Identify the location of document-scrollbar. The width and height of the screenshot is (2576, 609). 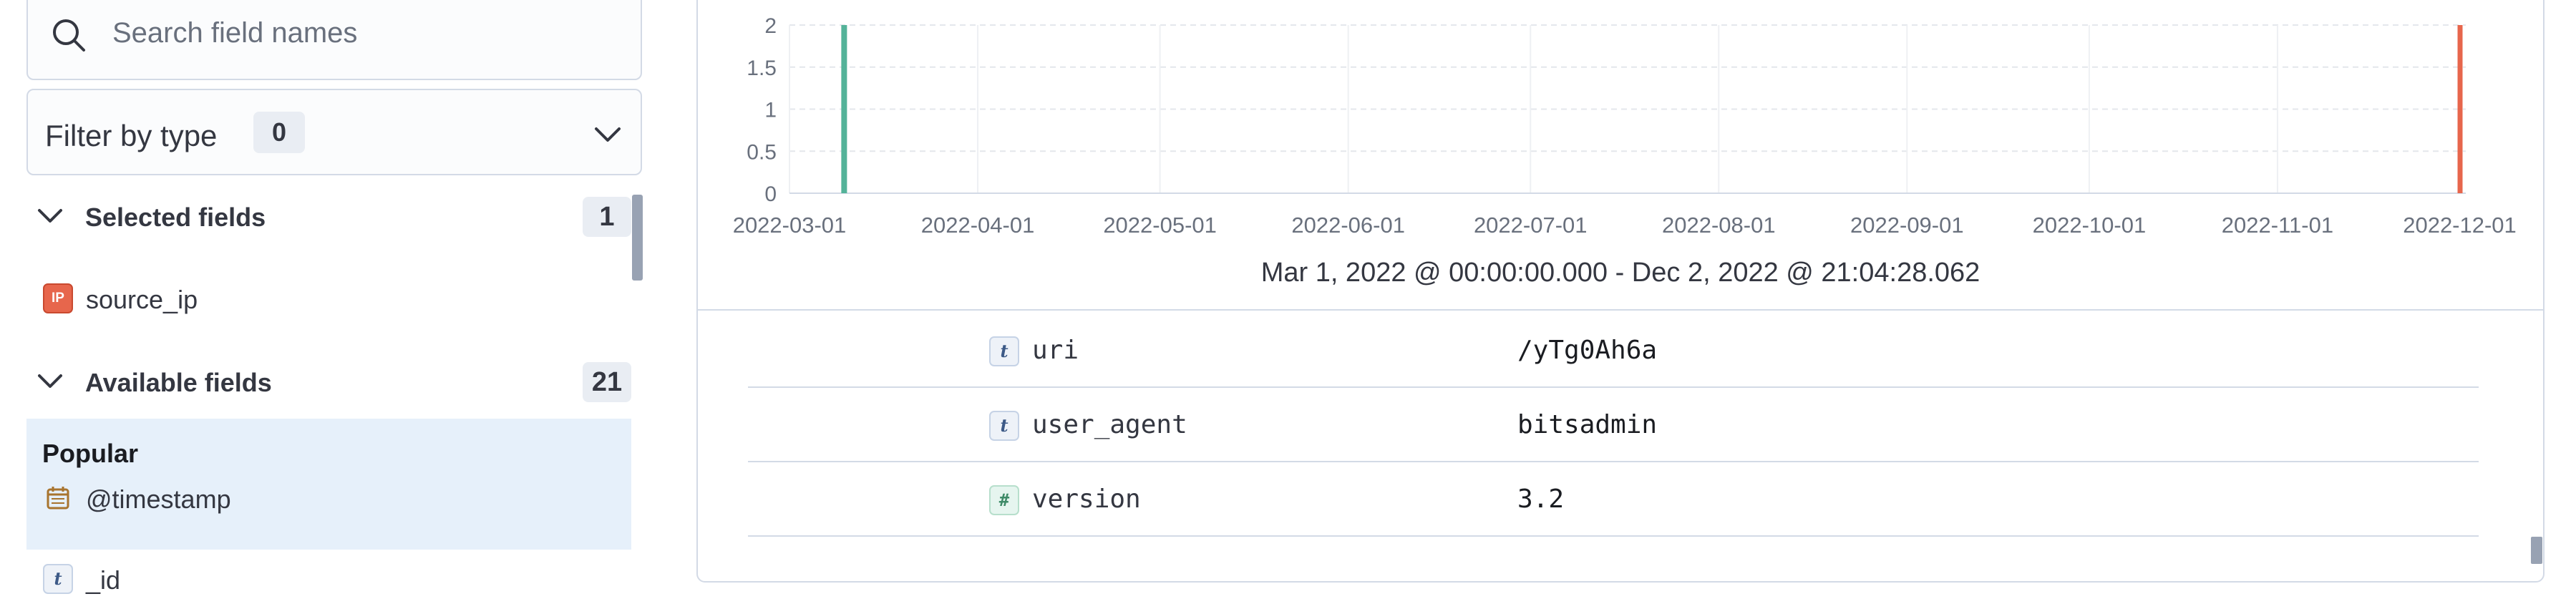
(2536, 550).